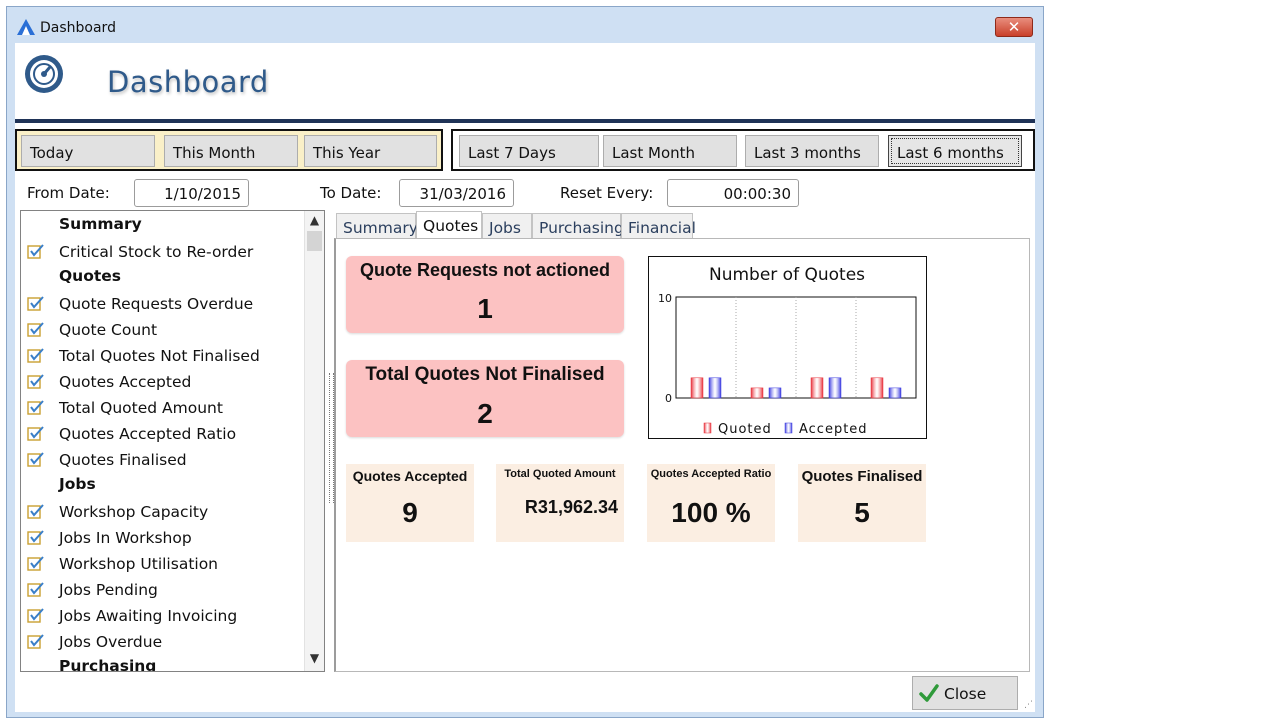 The height and width of the screenshot is (720, 1280). I want to click on quotes-accepted-card: Quotes Accepted 9, so click(410, 503).